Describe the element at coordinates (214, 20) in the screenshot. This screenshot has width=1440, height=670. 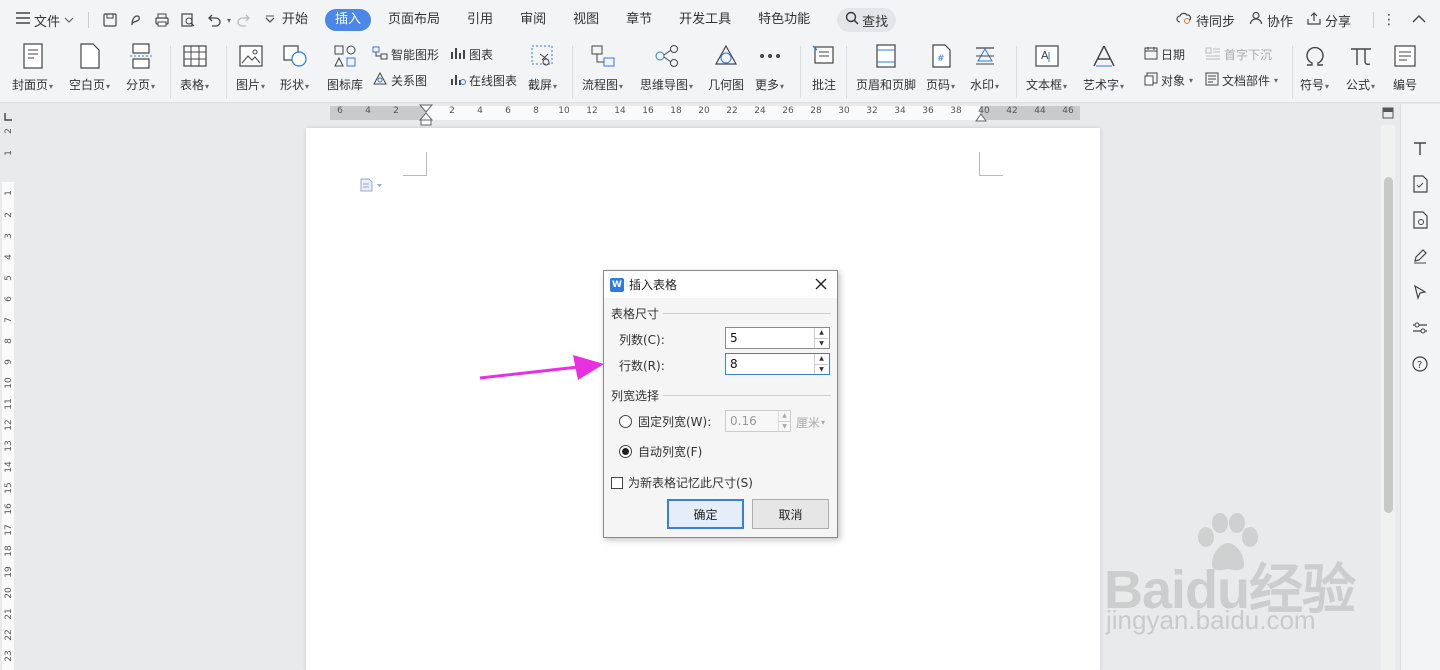
I see `undo-icon` at that location.